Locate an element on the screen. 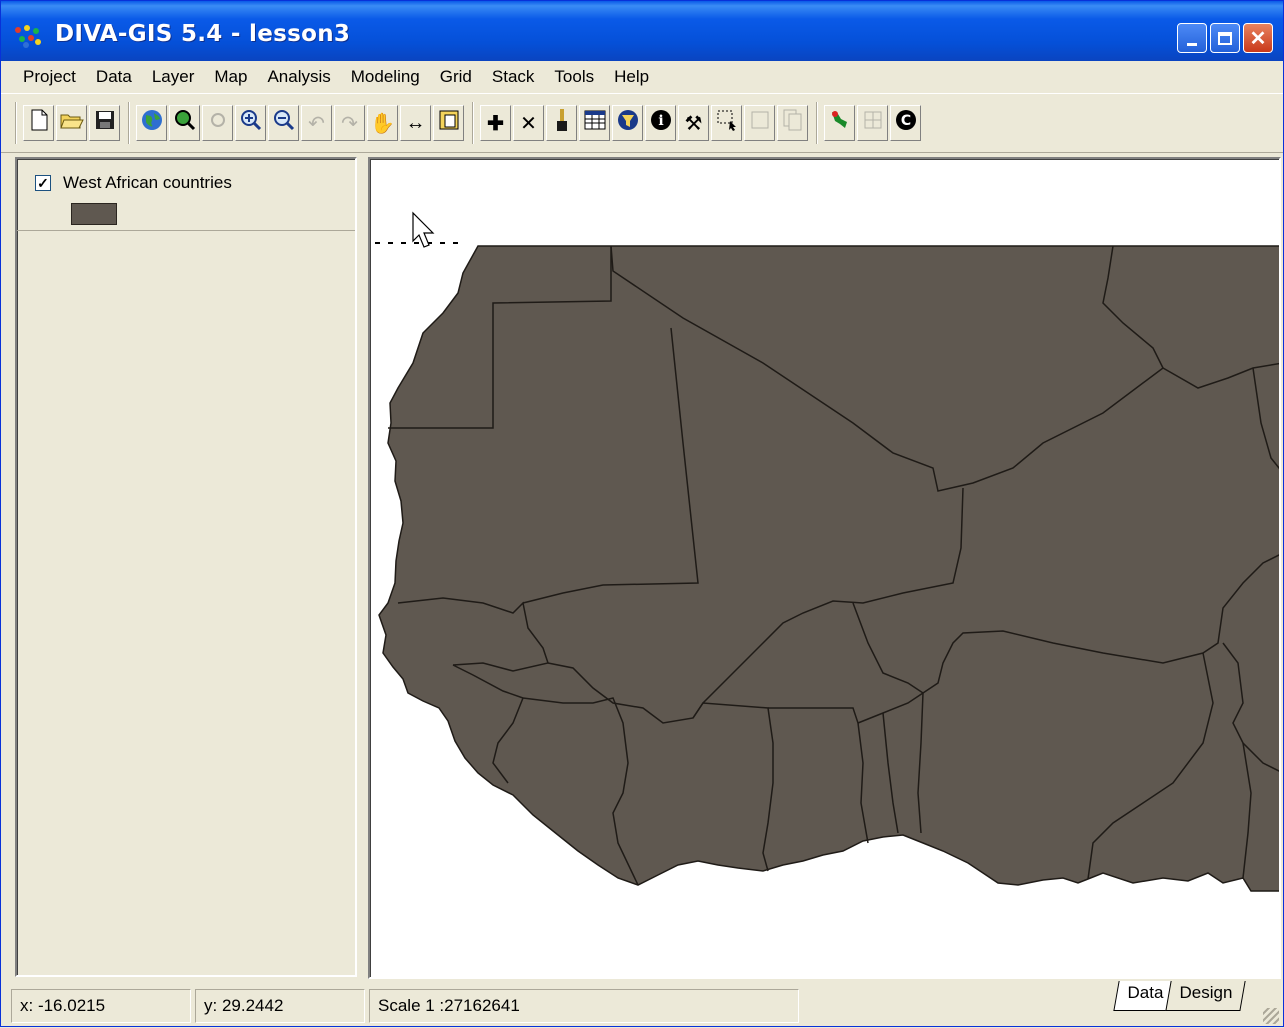 This screenshot has height=1028, width=1284. maximize-icon is located at coordinates (1225, 38).